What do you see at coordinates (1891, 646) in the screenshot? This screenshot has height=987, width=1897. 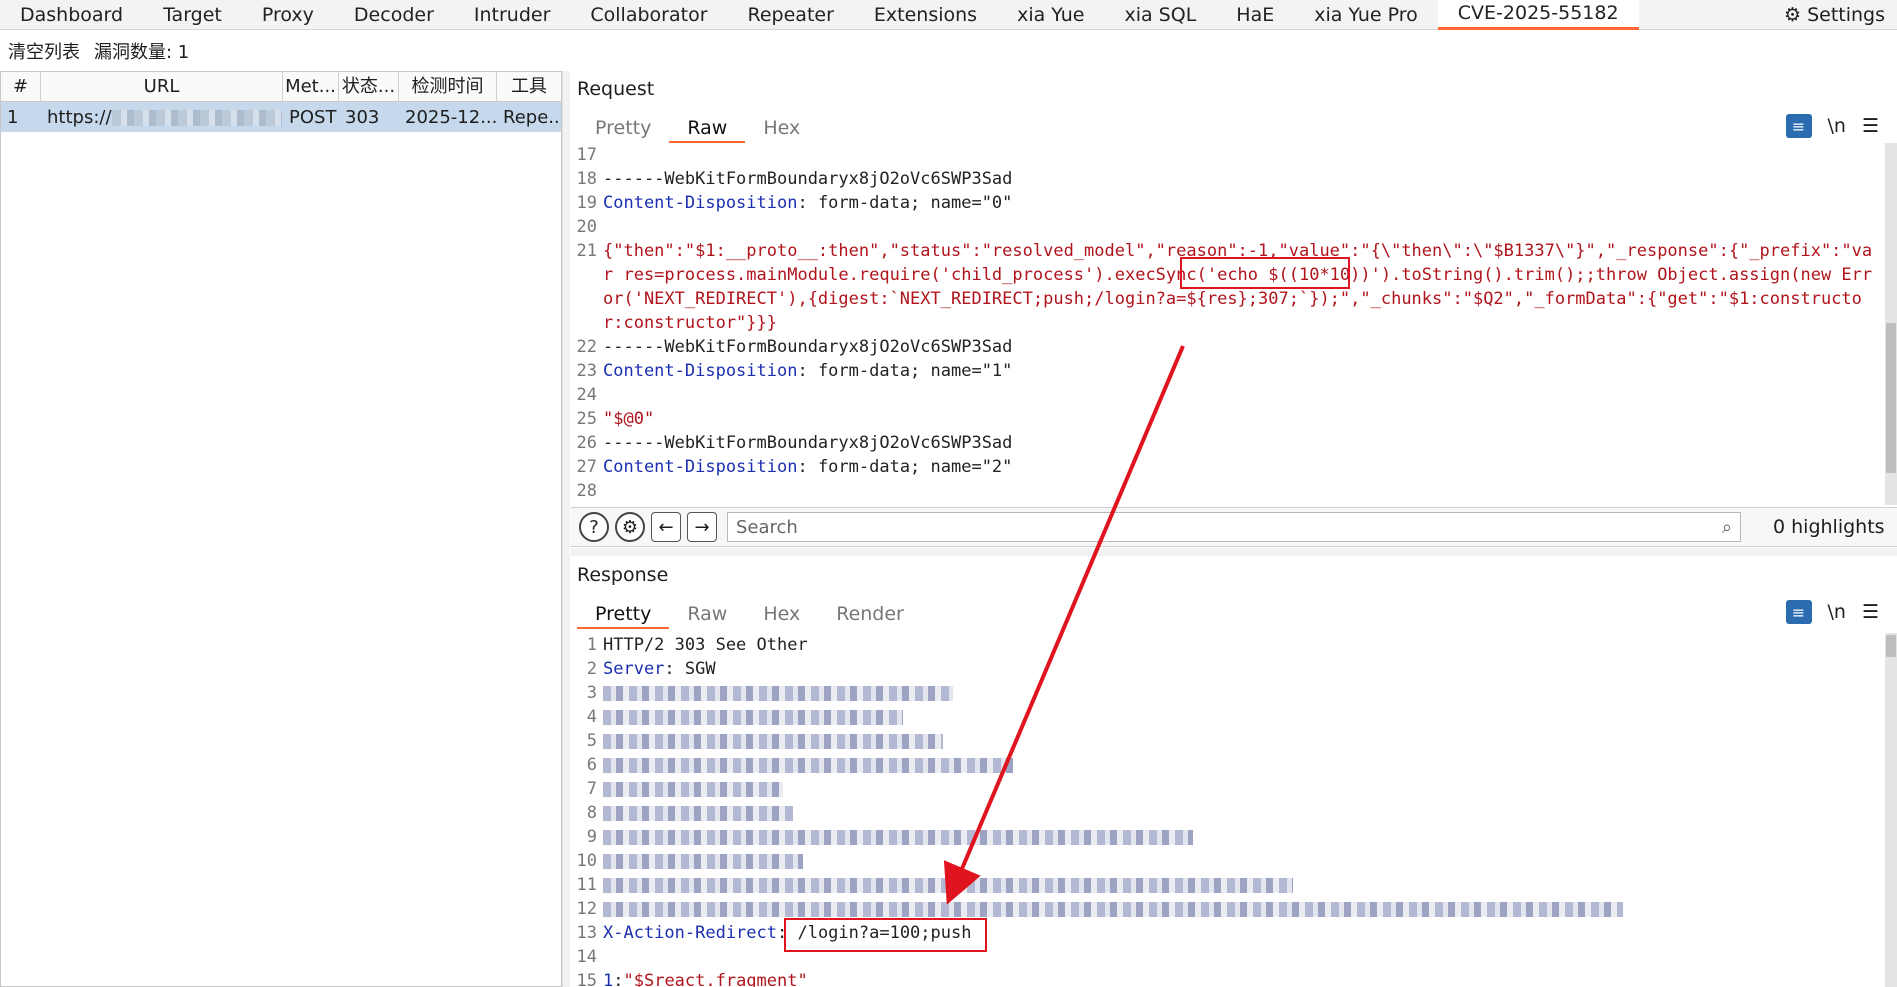 I see `response-scroll-thumb` at bounding box center [1891, 646].